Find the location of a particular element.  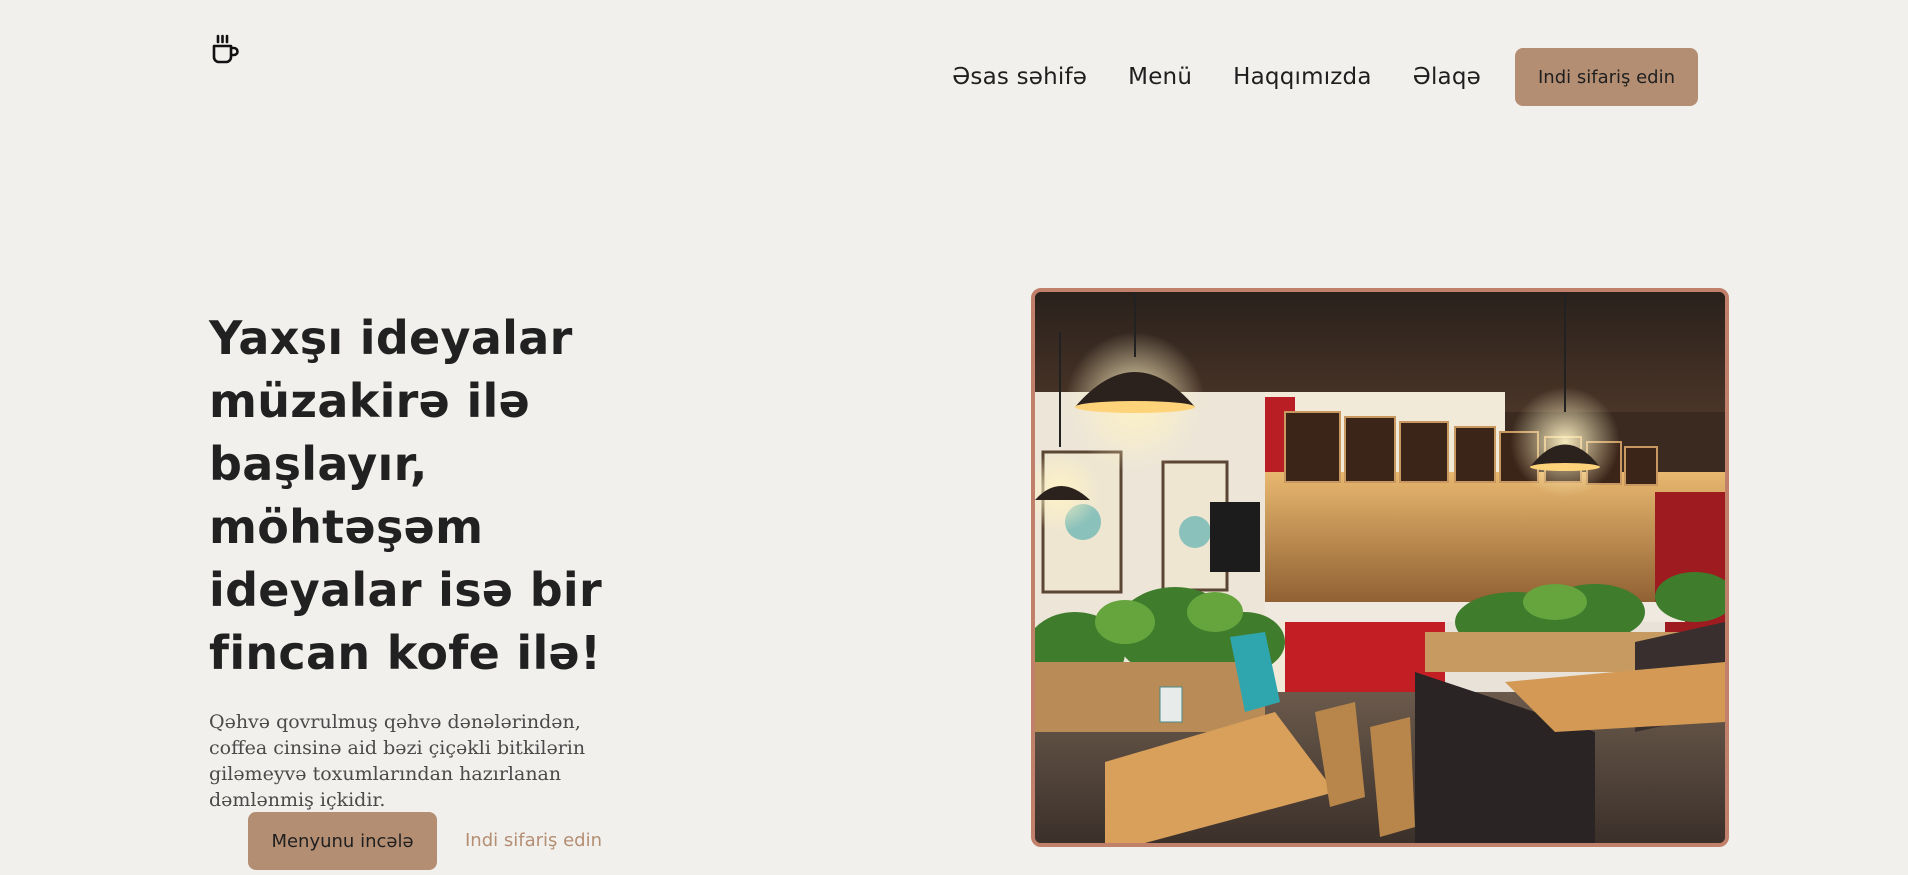

nav-link-about: Haqqımızda is located at coordinates (1302, 77).